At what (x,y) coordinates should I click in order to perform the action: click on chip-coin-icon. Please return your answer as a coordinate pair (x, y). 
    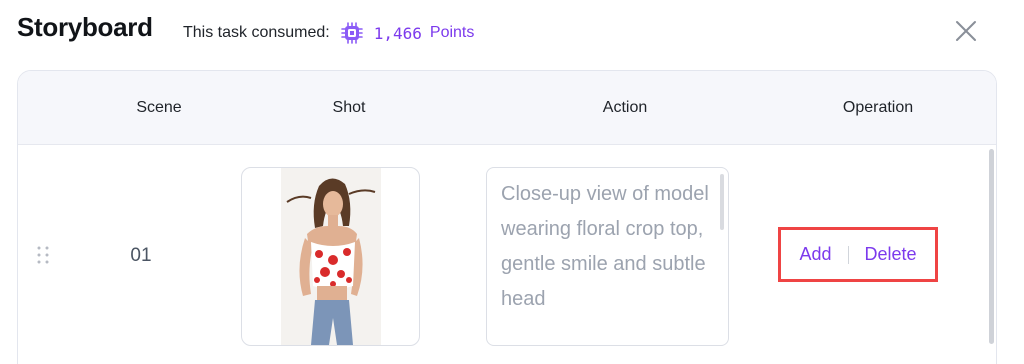
    Looking at the image, I should click on (352, 33).